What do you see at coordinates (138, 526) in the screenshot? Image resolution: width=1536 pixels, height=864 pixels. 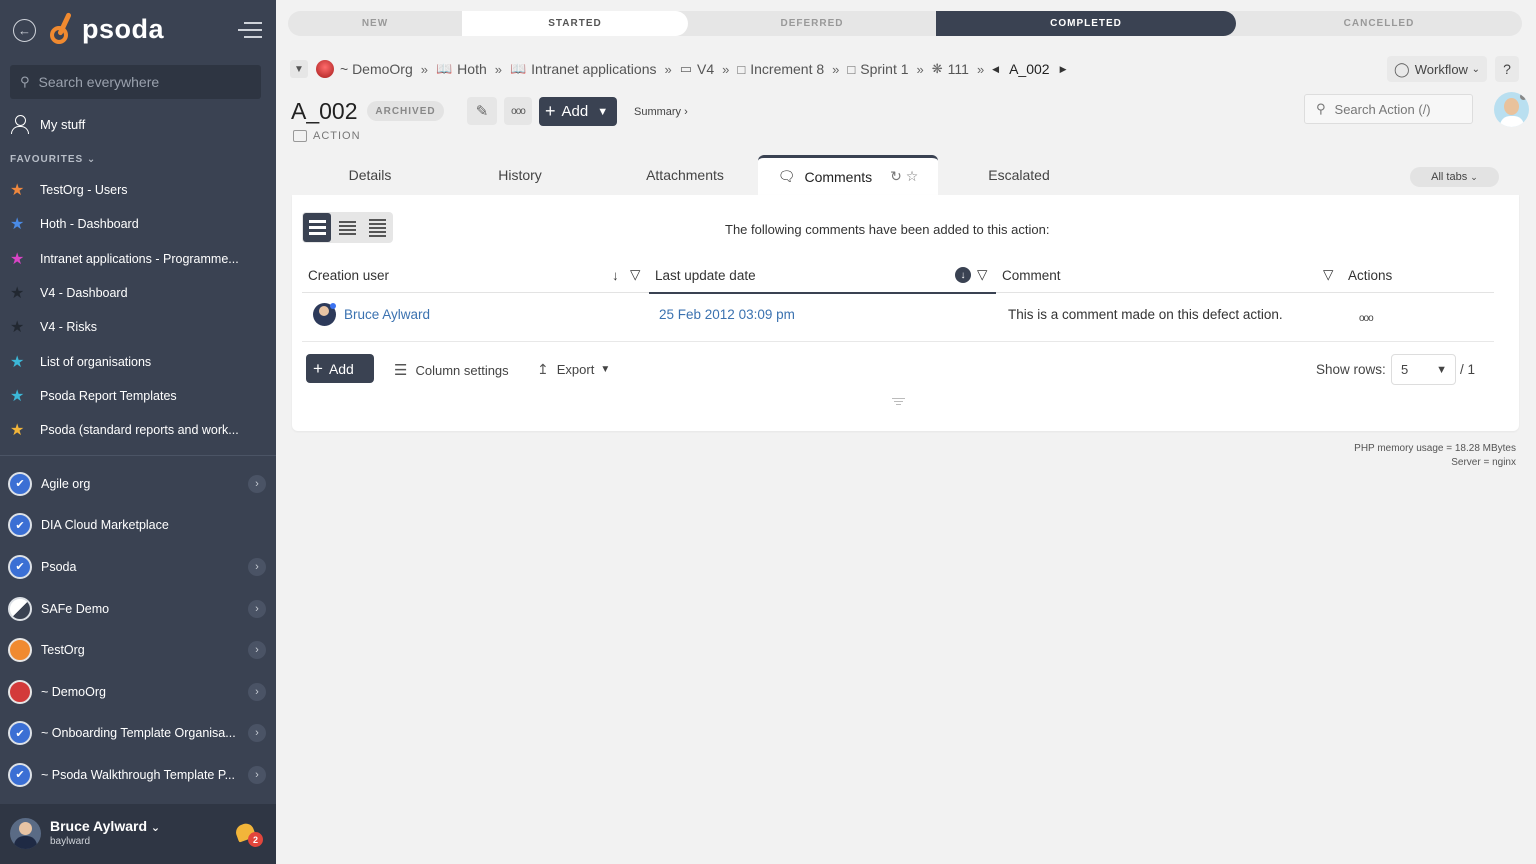 I see `organisation-item: ✔ DIA Cloud Marketplace` at bounding box center [138, 526].